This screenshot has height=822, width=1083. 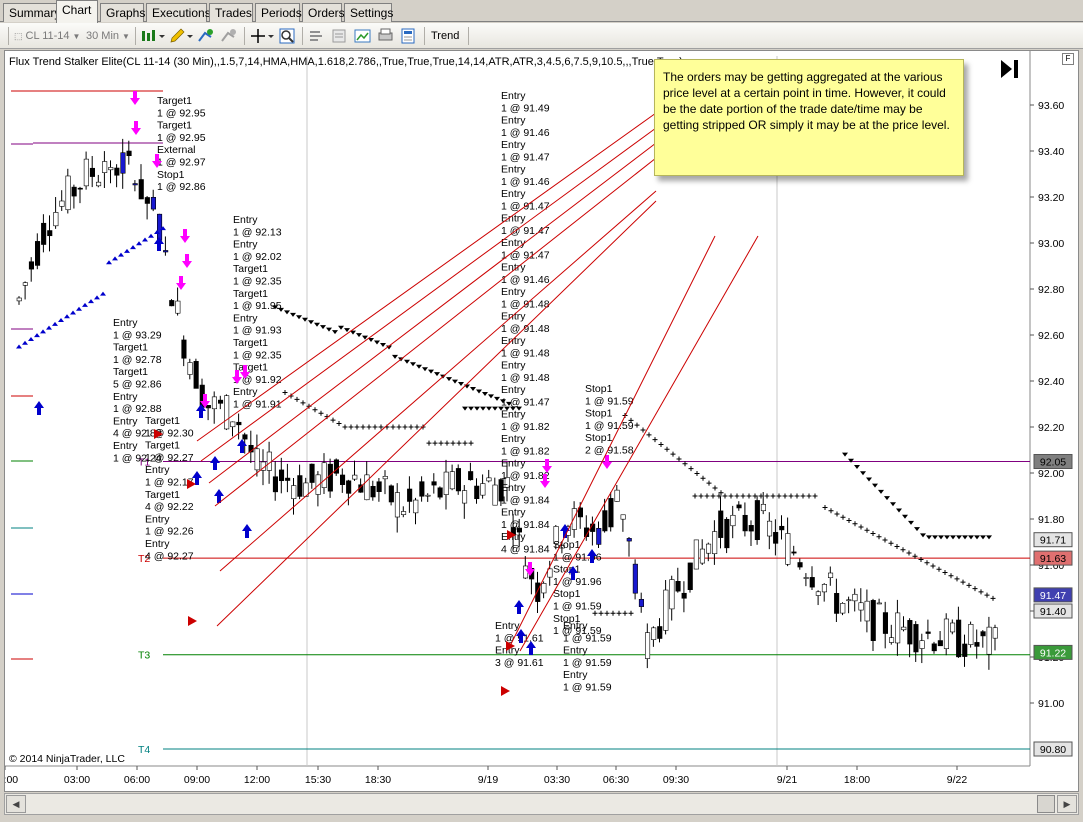 What do you see at coordinates (525, 427) in the screenshot?
I see `trade-annotation: 1 @ 91.82` at bounding box center [525, 427].